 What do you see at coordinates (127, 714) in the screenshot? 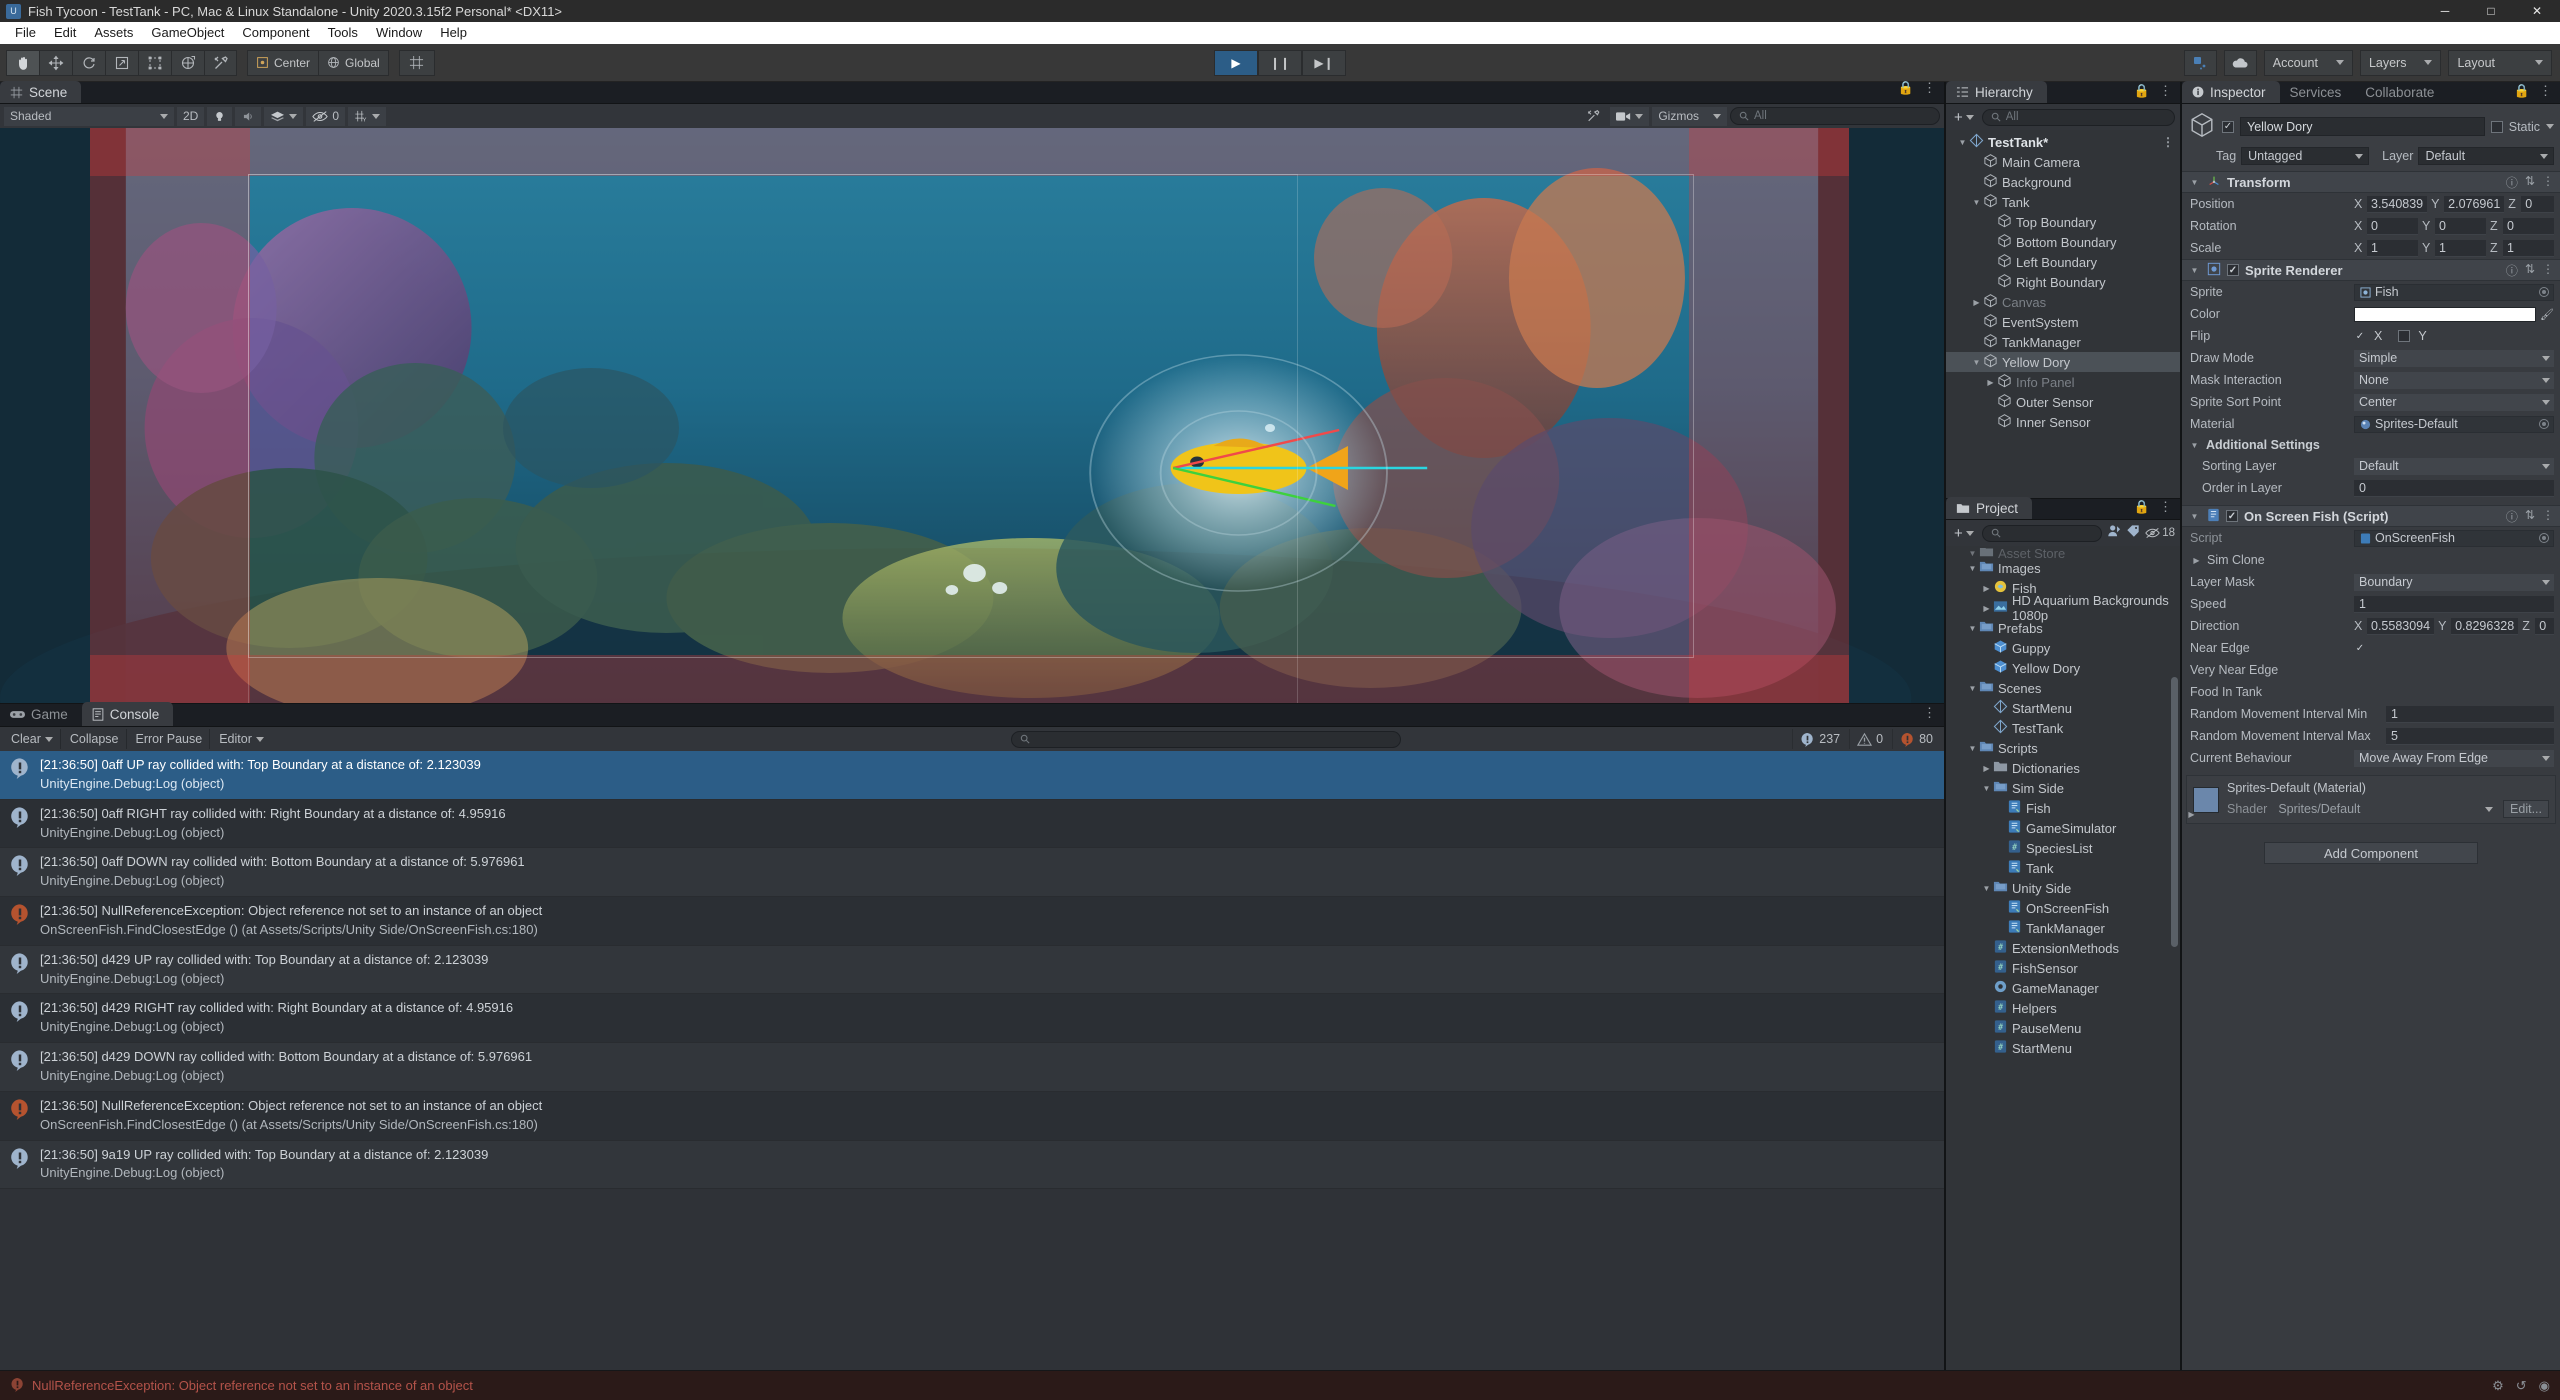
I see `tab-console: Console` at bounding box center [127, 714].